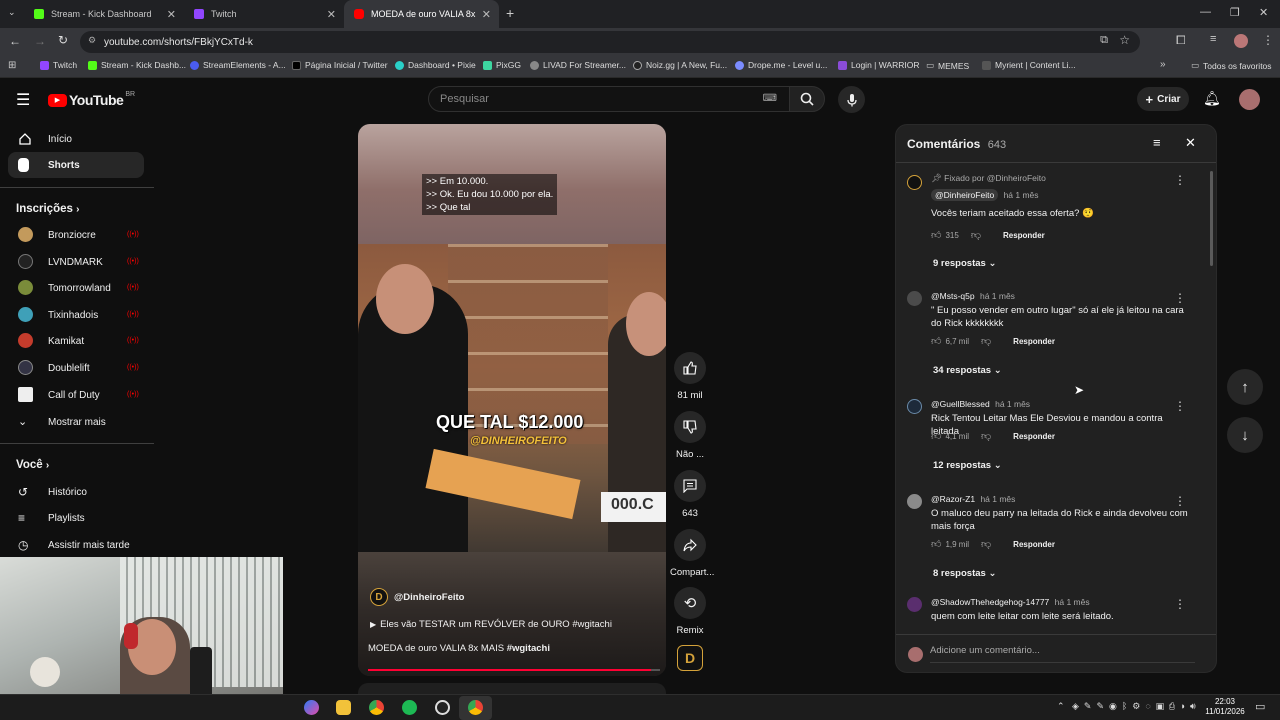 This screenshot has height=720, width=1280. I want to click on keyboard-icon: ⌨, so click(770, 98).